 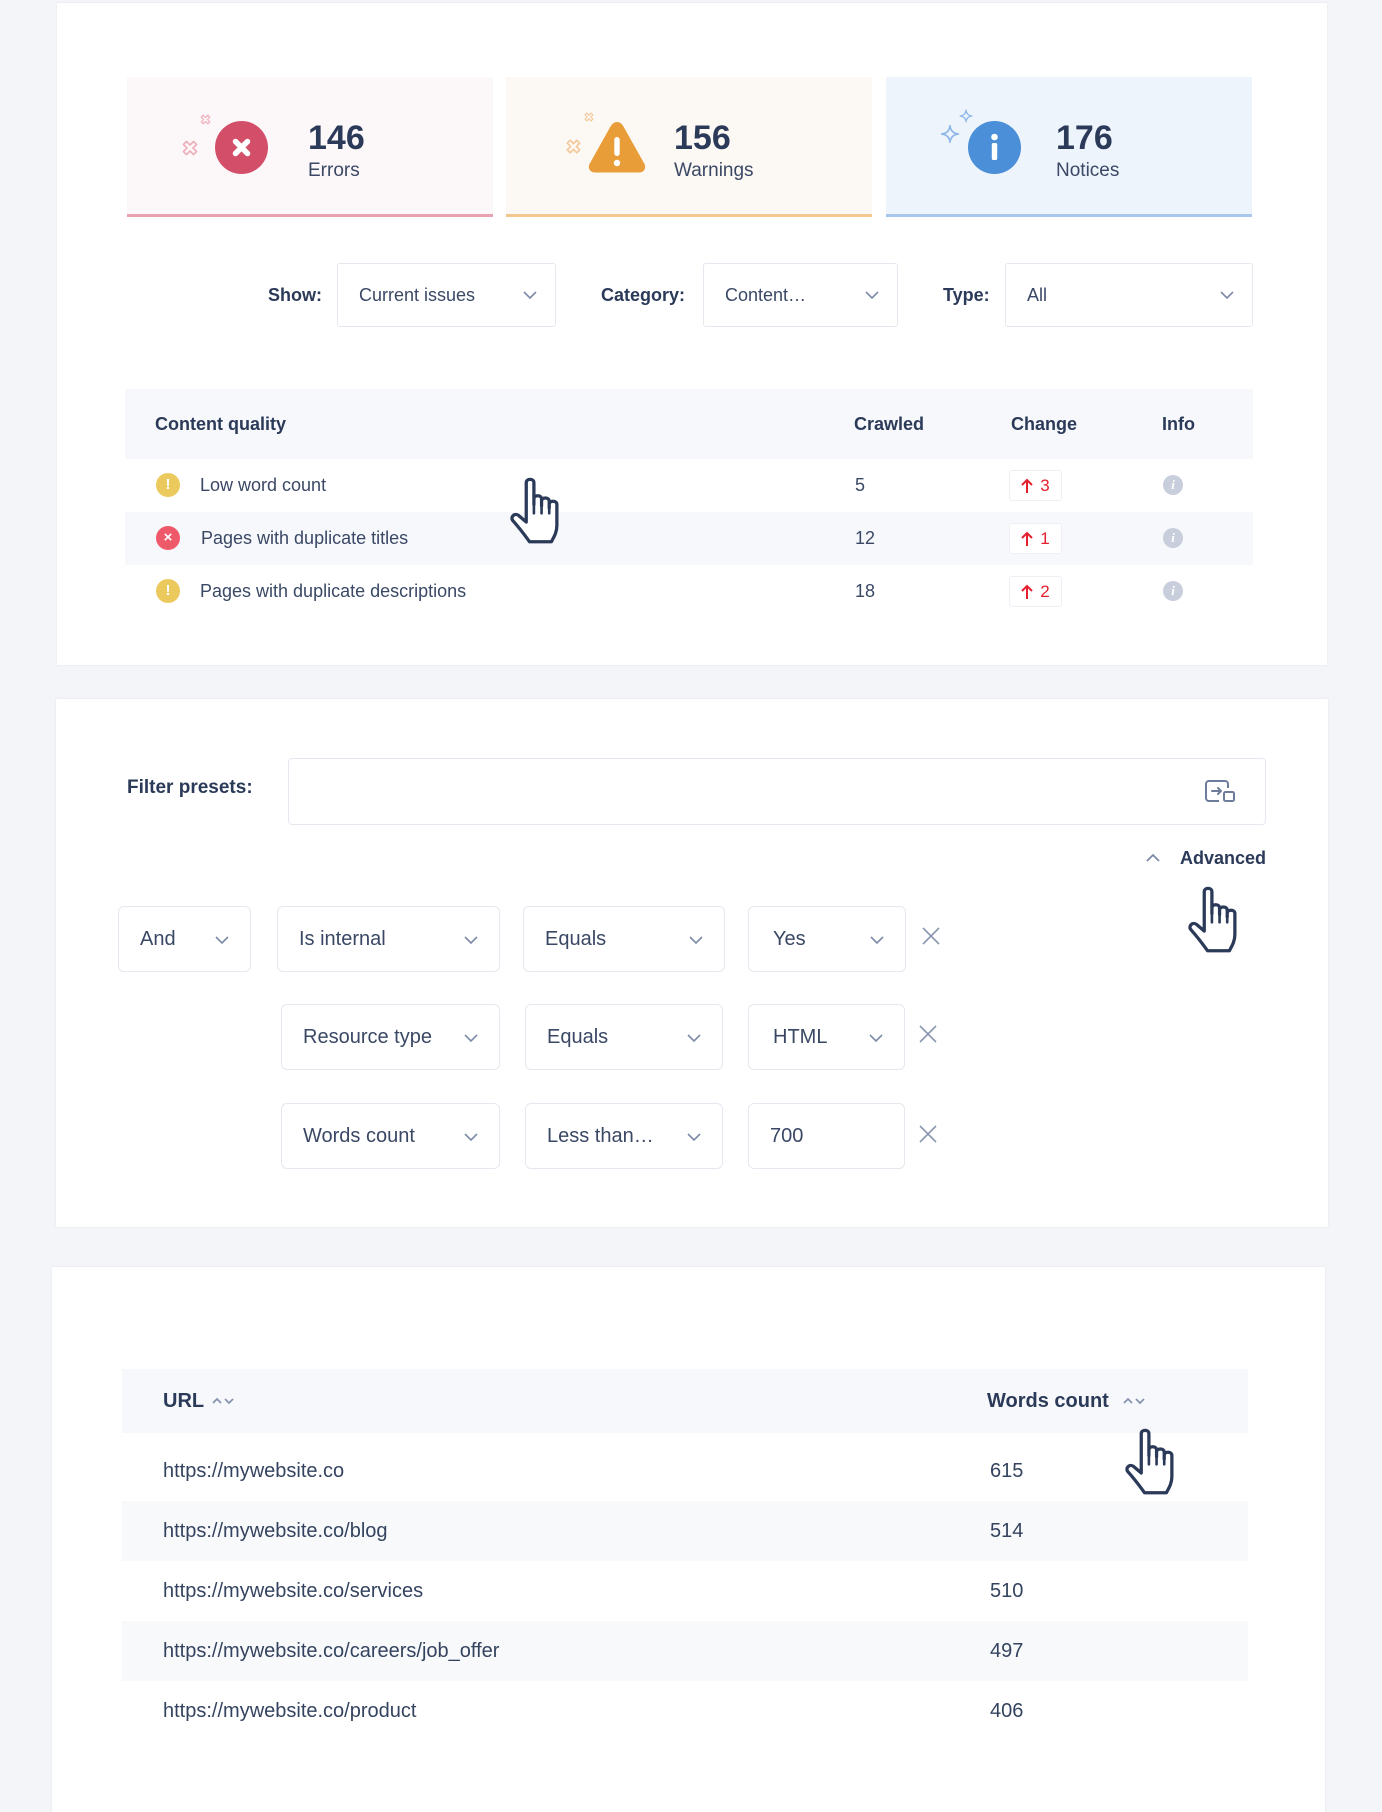 What do you see at coordinates (388, 939) in the screenshot?
I see `condition-field-select: Is internal` at bounding box center [388, 939].